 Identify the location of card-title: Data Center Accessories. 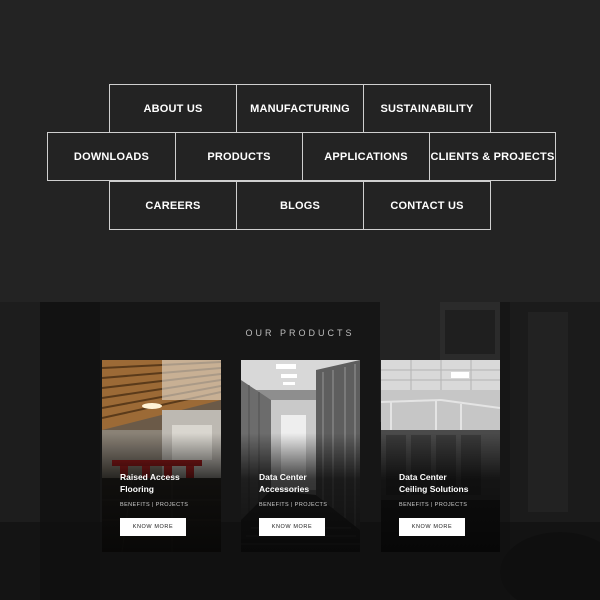
(306, 483).